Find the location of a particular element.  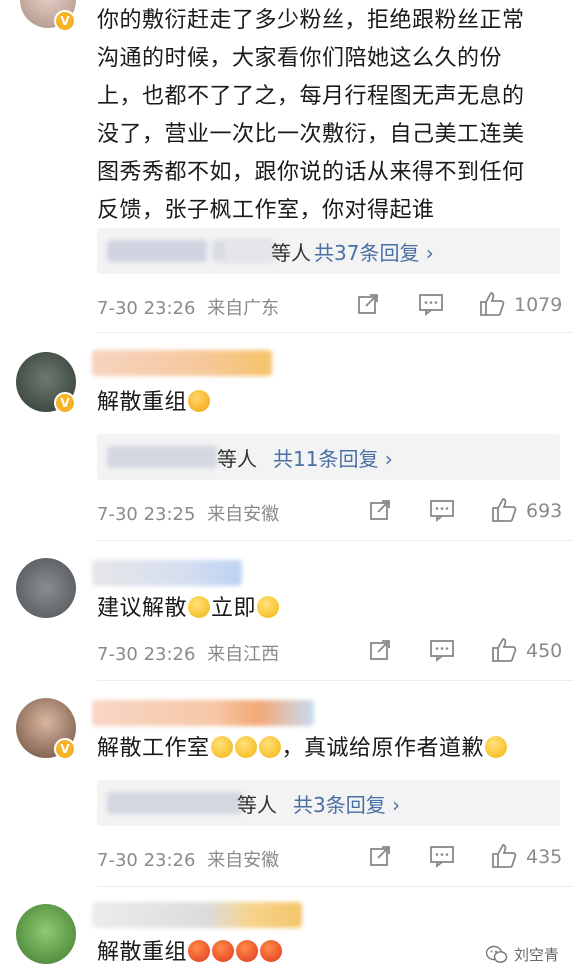

view-replies-link: 共3条回复 › is located at coordinates (346, 803).